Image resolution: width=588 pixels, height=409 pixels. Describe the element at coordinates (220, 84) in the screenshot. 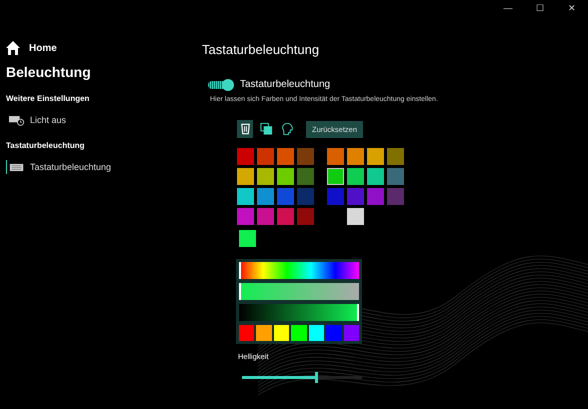

I see `toggle-switch` at that location.